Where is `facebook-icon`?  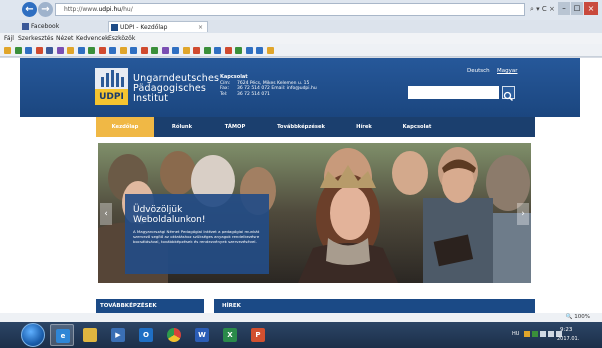 facebook-icon is located at coordinates (25, 26).